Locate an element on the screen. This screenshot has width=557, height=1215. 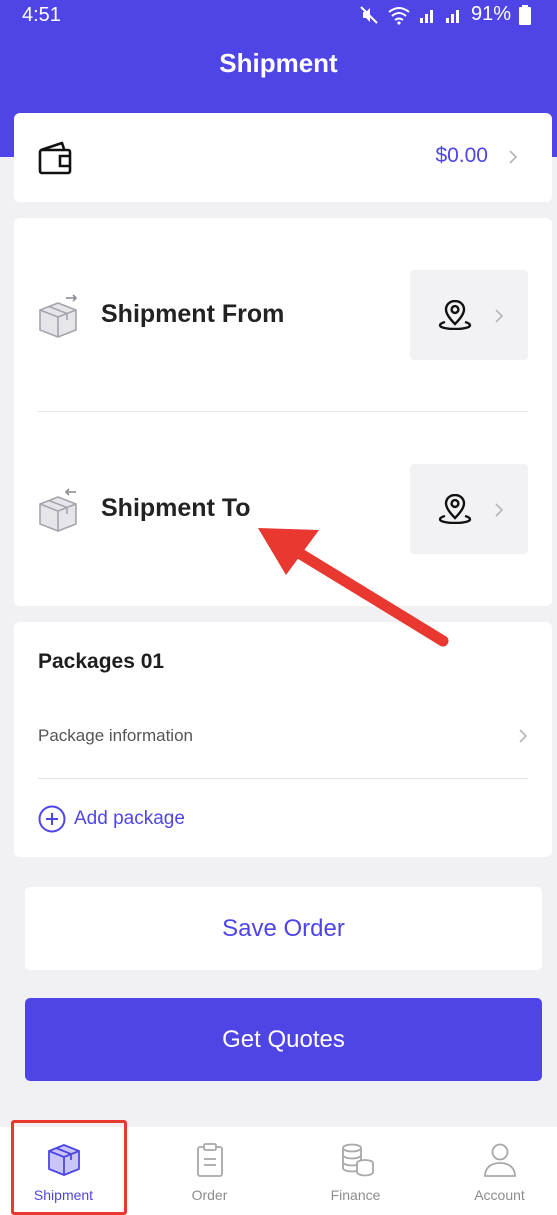
nav-label-finance: Finance is located at coordinates (355, 1195).